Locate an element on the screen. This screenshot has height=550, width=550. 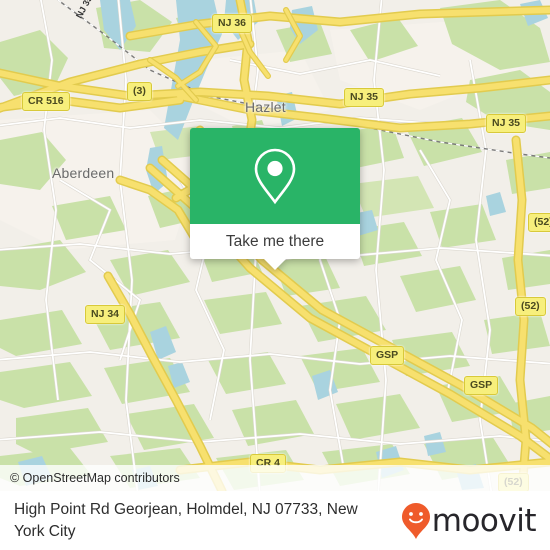
road-shield-52-a: (52) is located at coordinates (539, 222).